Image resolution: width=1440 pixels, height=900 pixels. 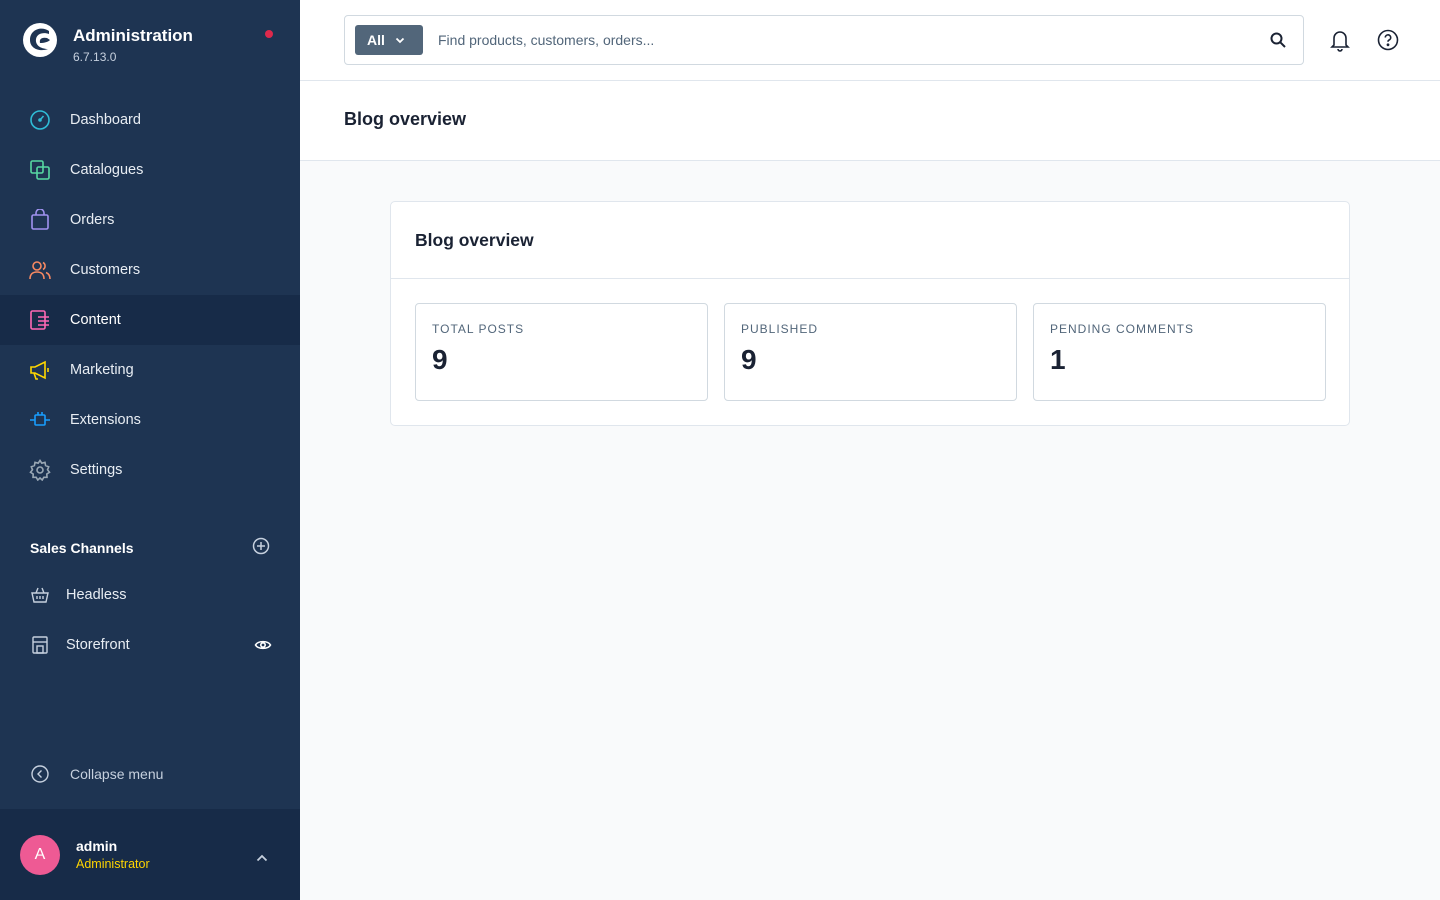 What do you see at coordinates (40, 645) in the screenshot?
I see `storefront-icon` at bounding box center [40, 645].